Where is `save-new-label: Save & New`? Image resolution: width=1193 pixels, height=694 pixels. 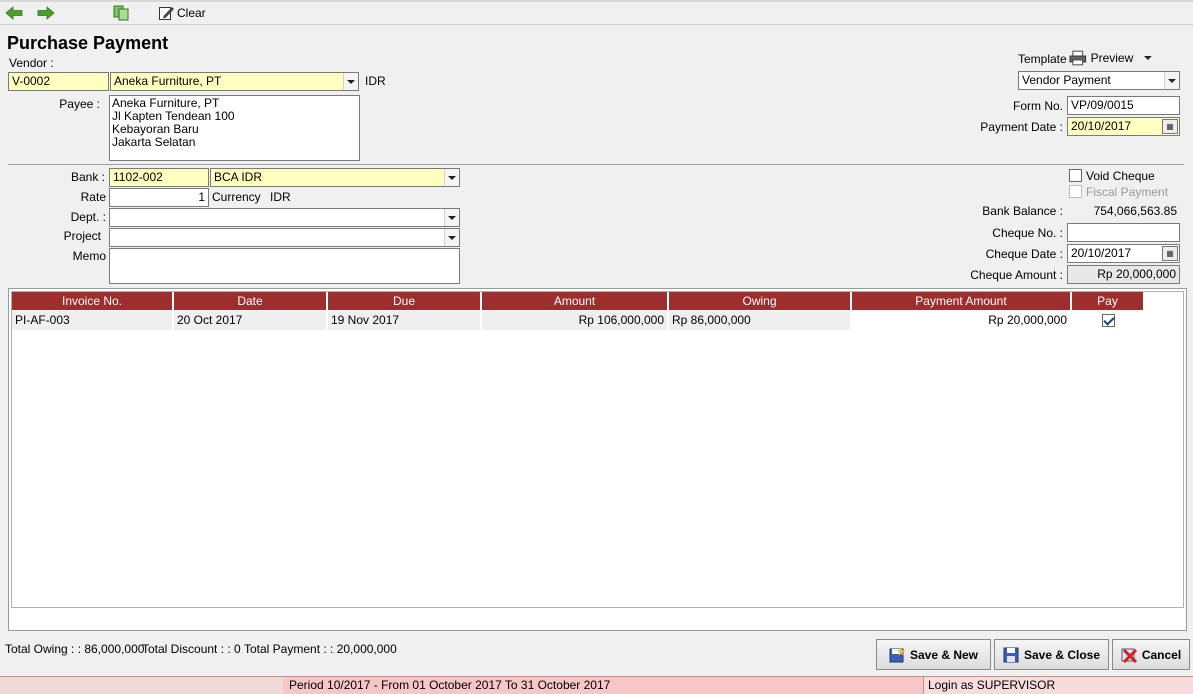
save-new-label: Save & New is located at coordinates (944, 654).